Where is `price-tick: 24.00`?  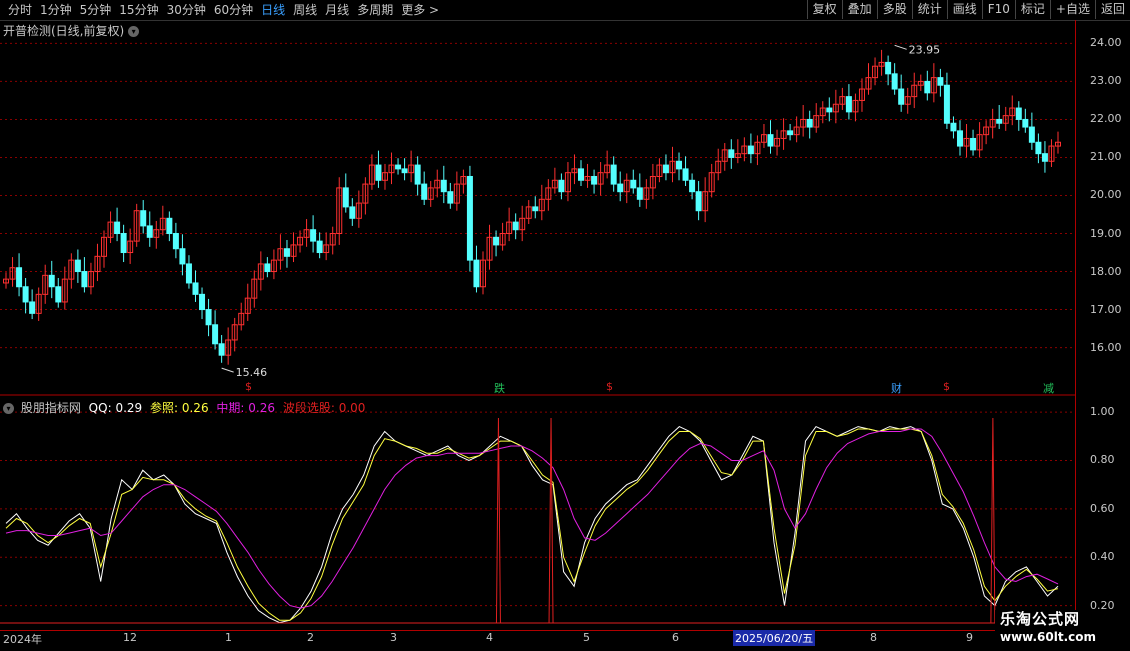
price-tick: 24.00 is located at coordinates (1106, 43).